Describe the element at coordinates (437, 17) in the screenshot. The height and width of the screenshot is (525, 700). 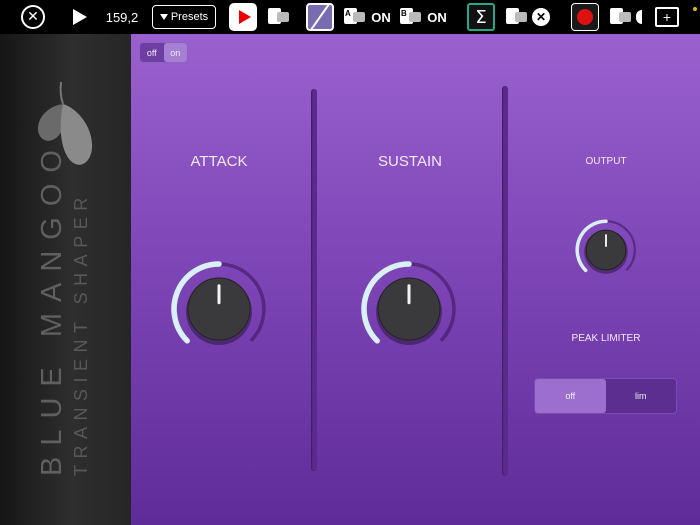
I see `slot-b-state: ON` at that location.